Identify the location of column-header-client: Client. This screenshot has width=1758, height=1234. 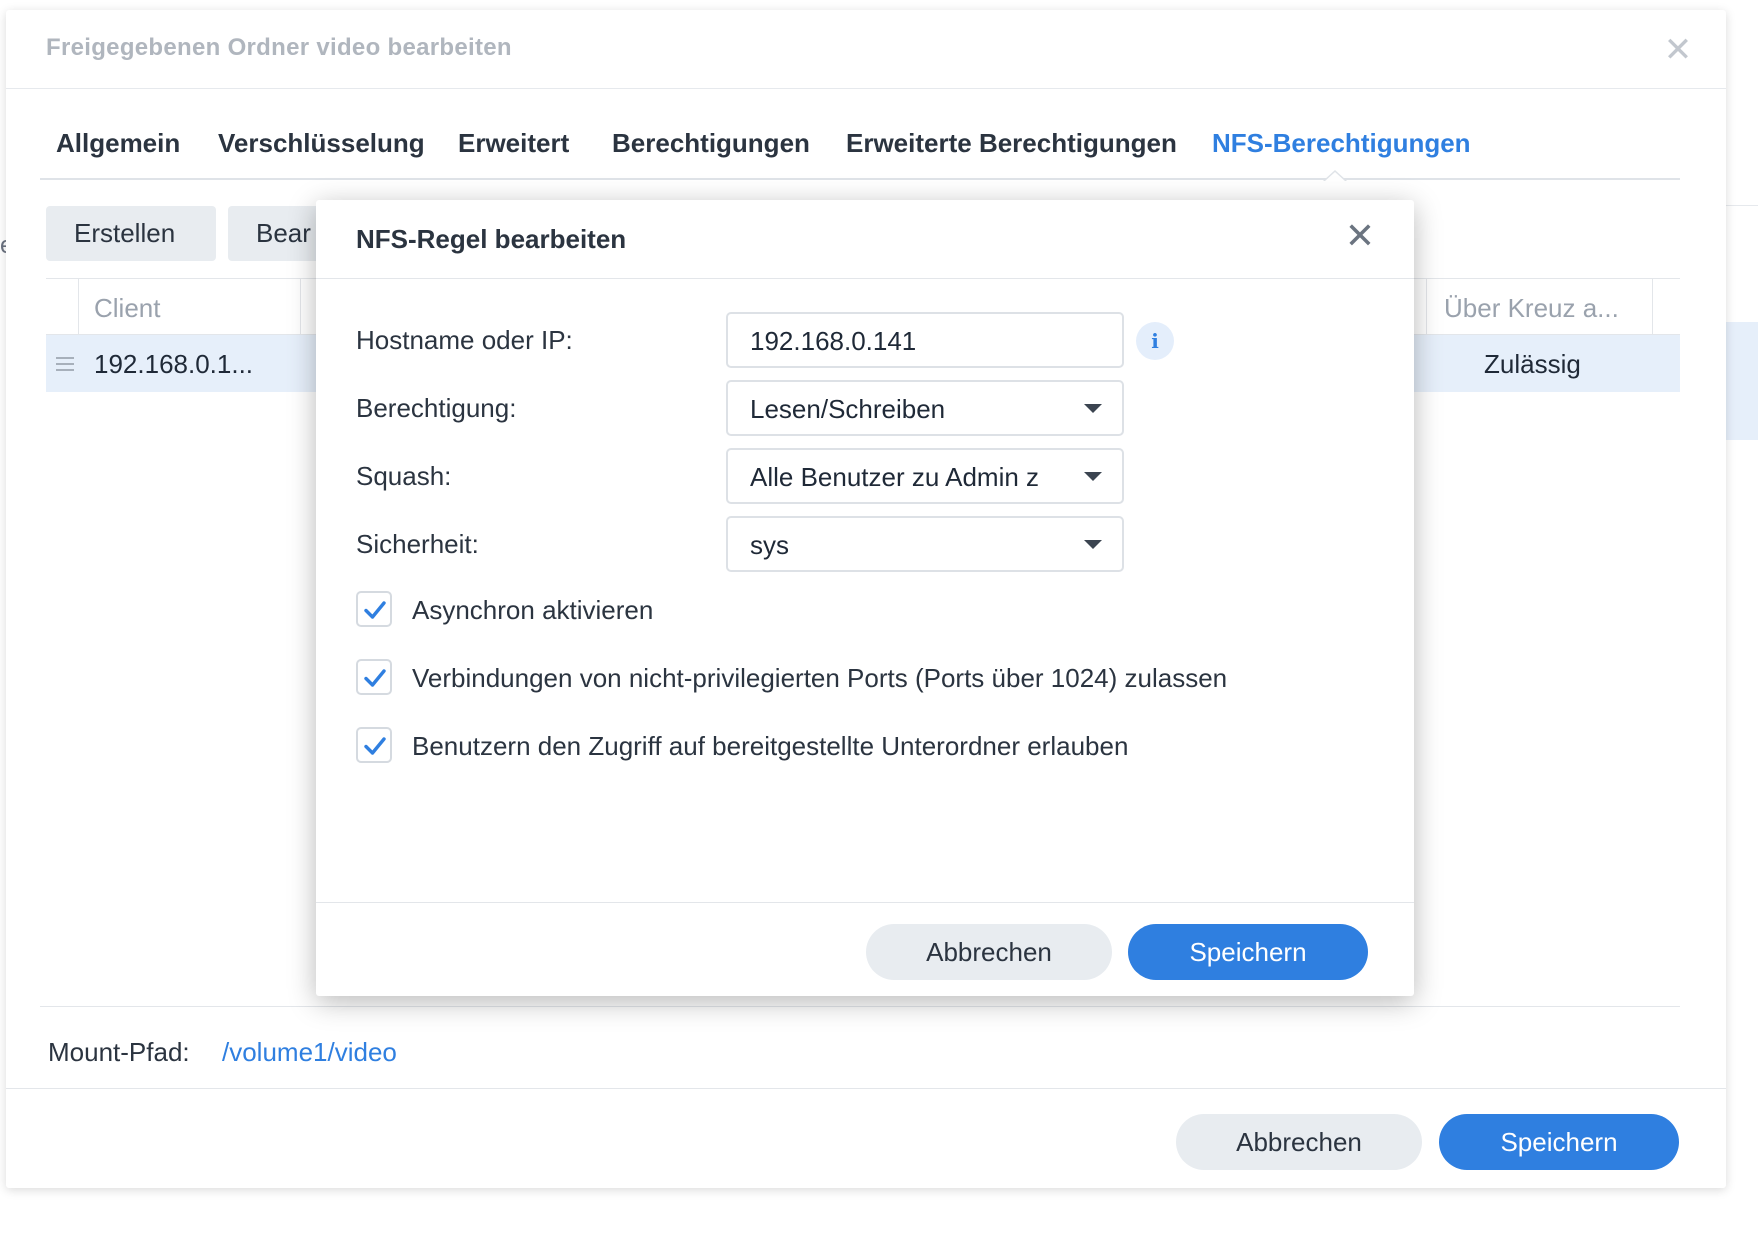
(127, 308).